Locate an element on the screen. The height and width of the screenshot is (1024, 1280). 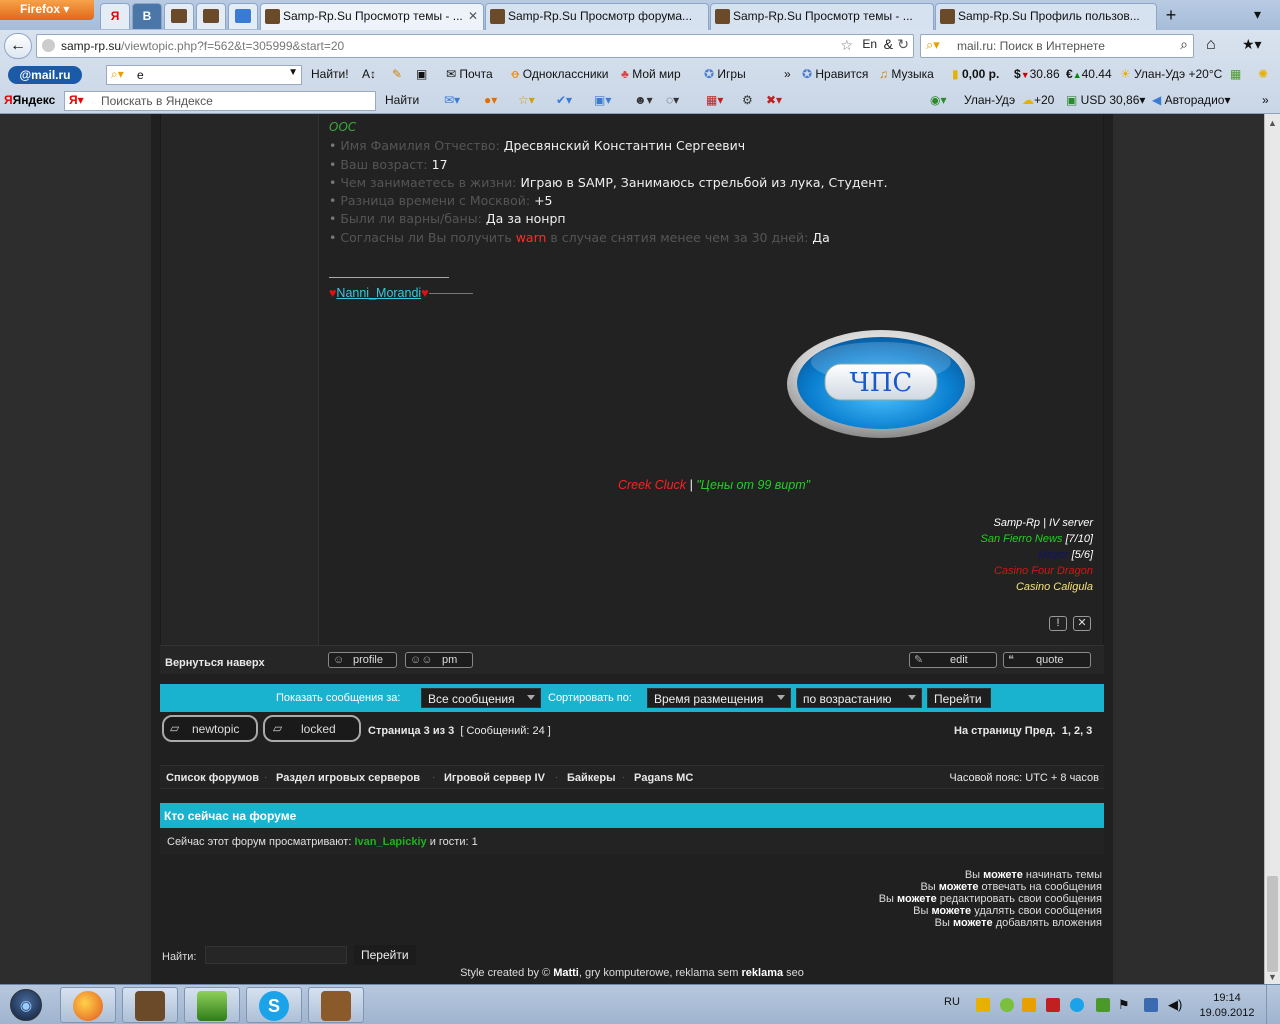
search-engine-icon: ⌕▾ is located at coordinates (933, 45).